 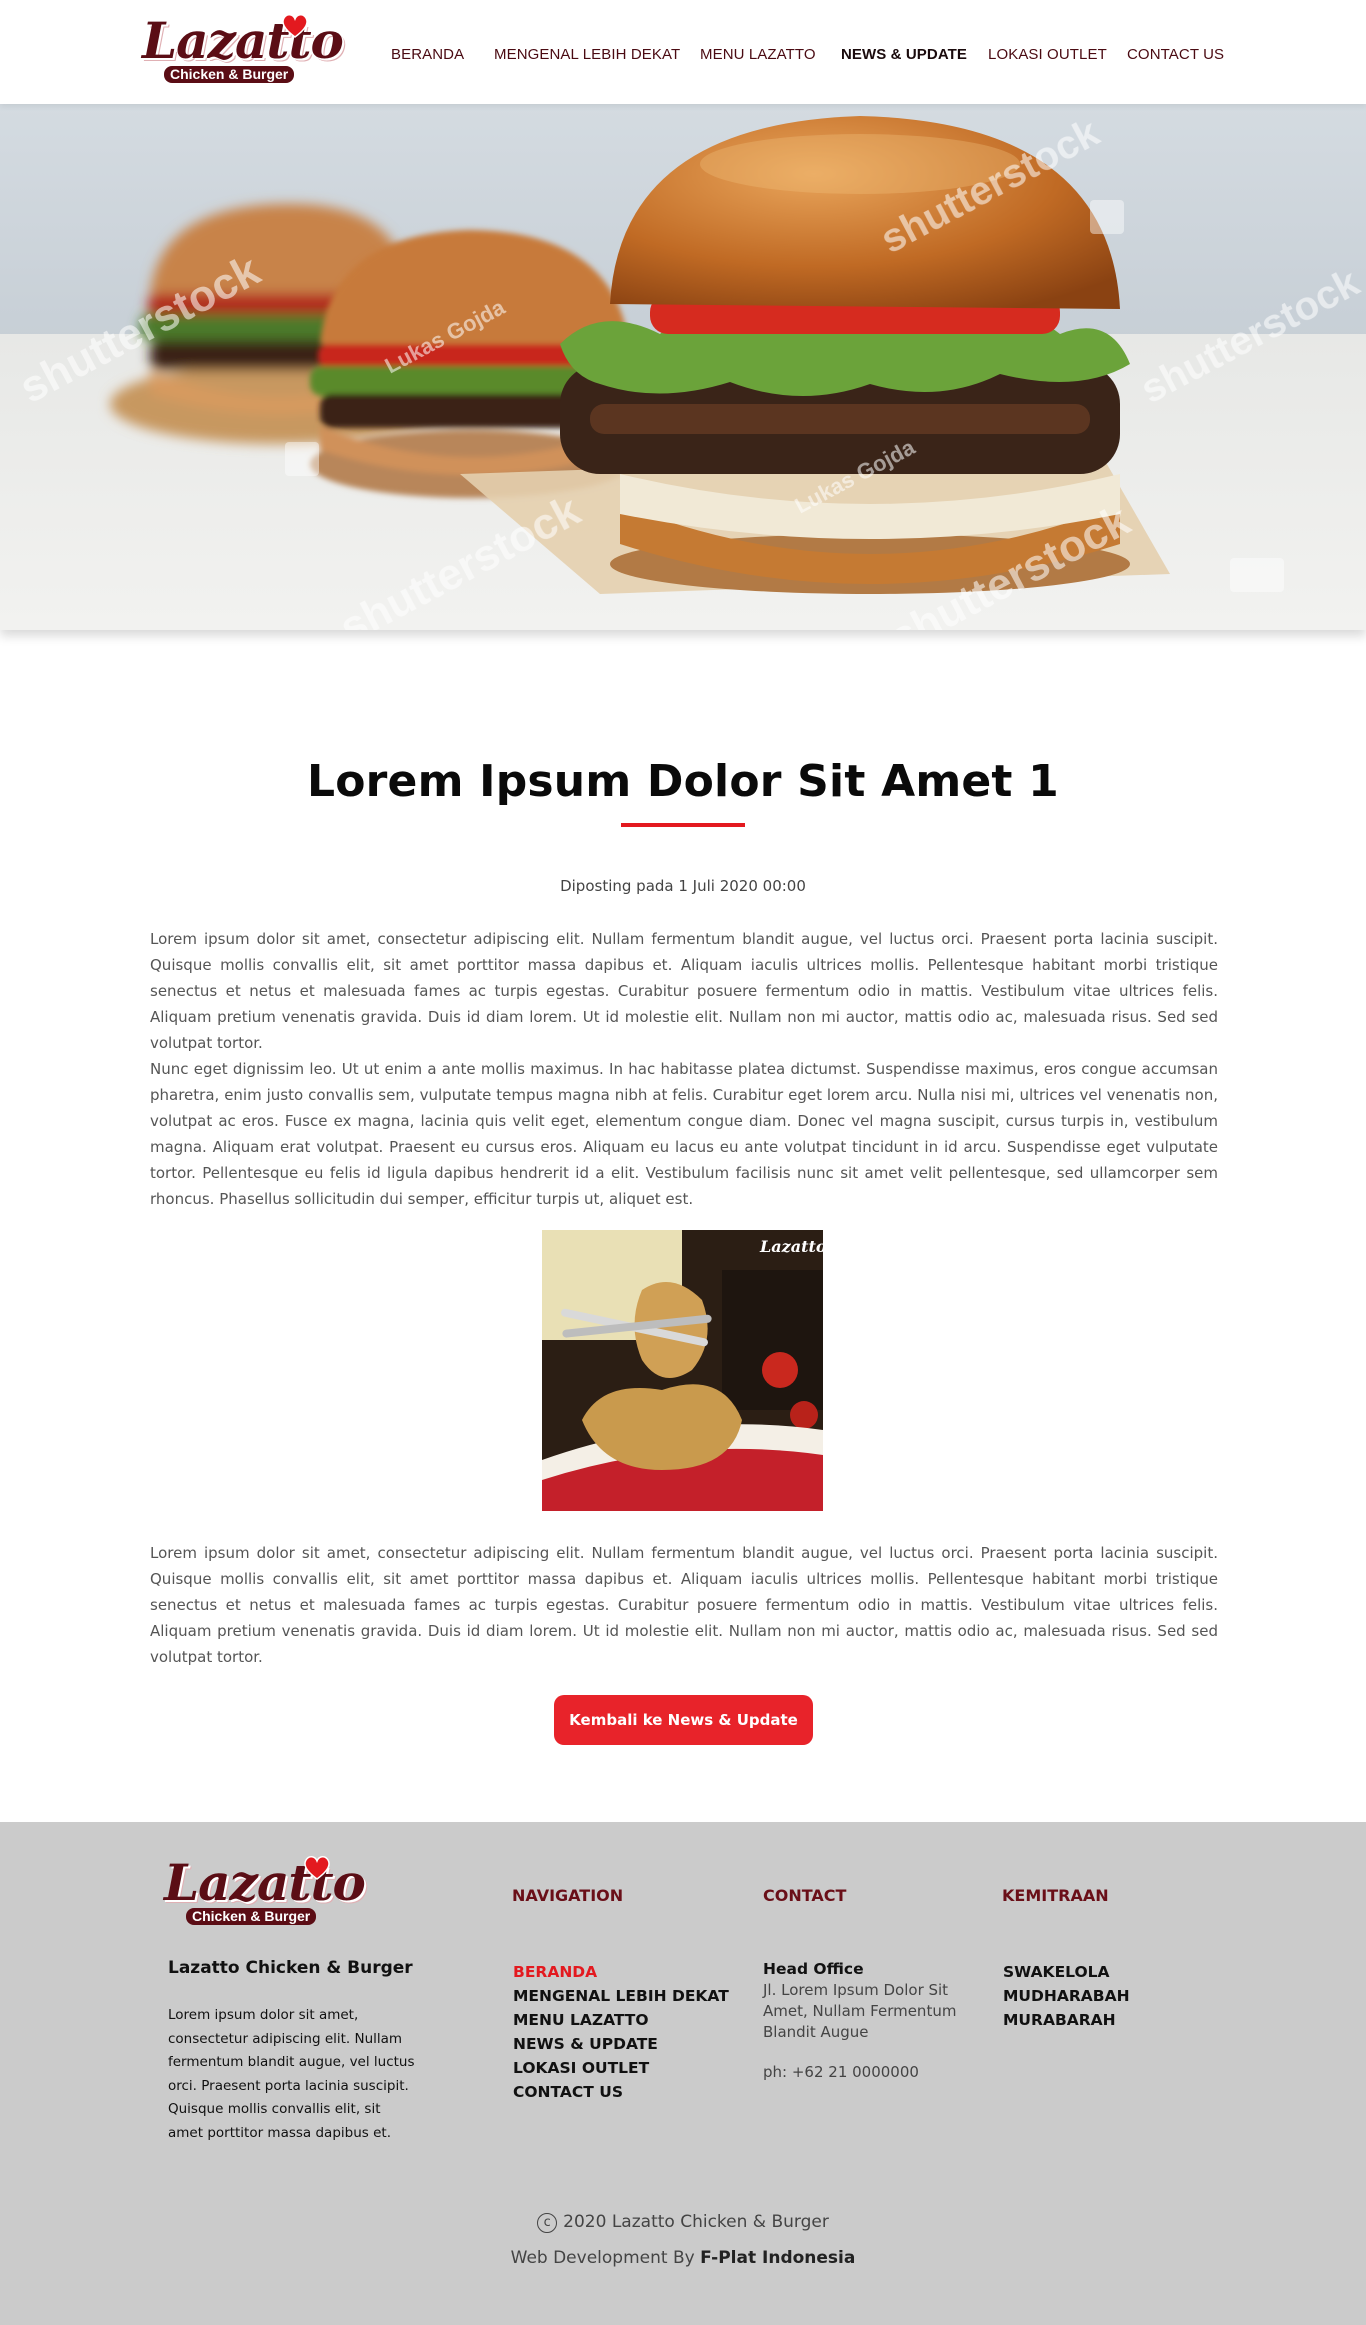 What do you see at coordinates (1066, 1972) in the screenshot?
I see `kemitraan-swakelola: SWAKELOLA` at bounding box center [1066, 1972].